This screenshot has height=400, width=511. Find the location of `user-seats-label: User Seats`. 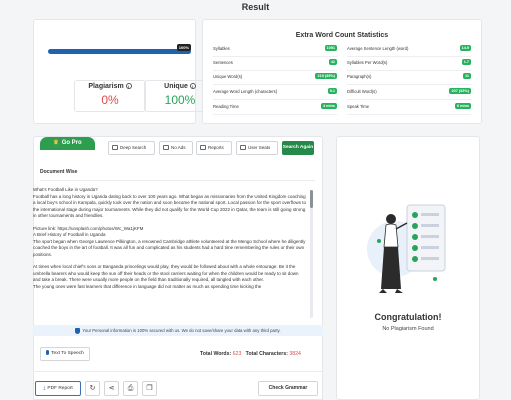

user-seats-label: User Seats is located at coordinates (259, 147).